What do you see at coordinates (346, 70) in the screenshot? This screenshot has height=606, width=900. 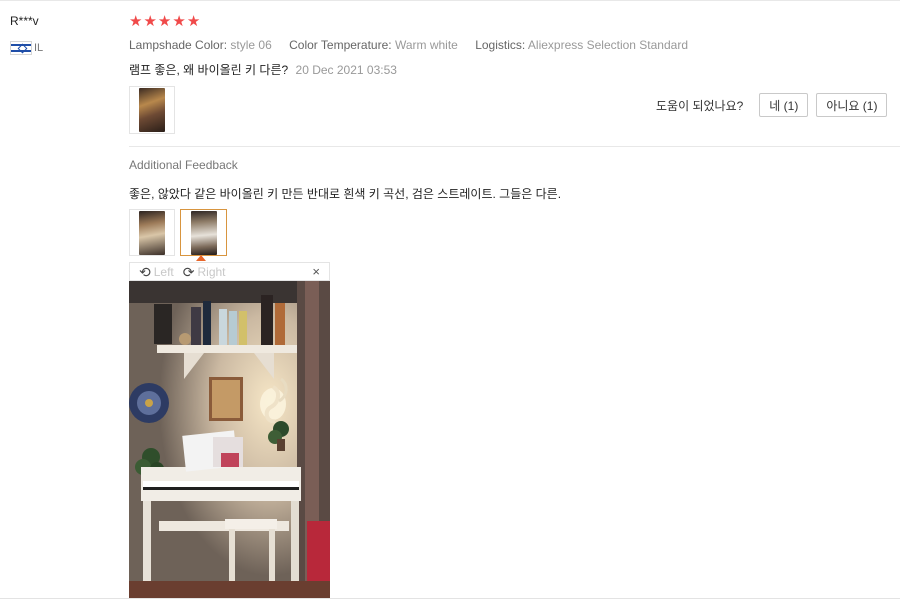 I see `review-date: 20 Dec 2021 03:53` at bounding box center [346, 70].